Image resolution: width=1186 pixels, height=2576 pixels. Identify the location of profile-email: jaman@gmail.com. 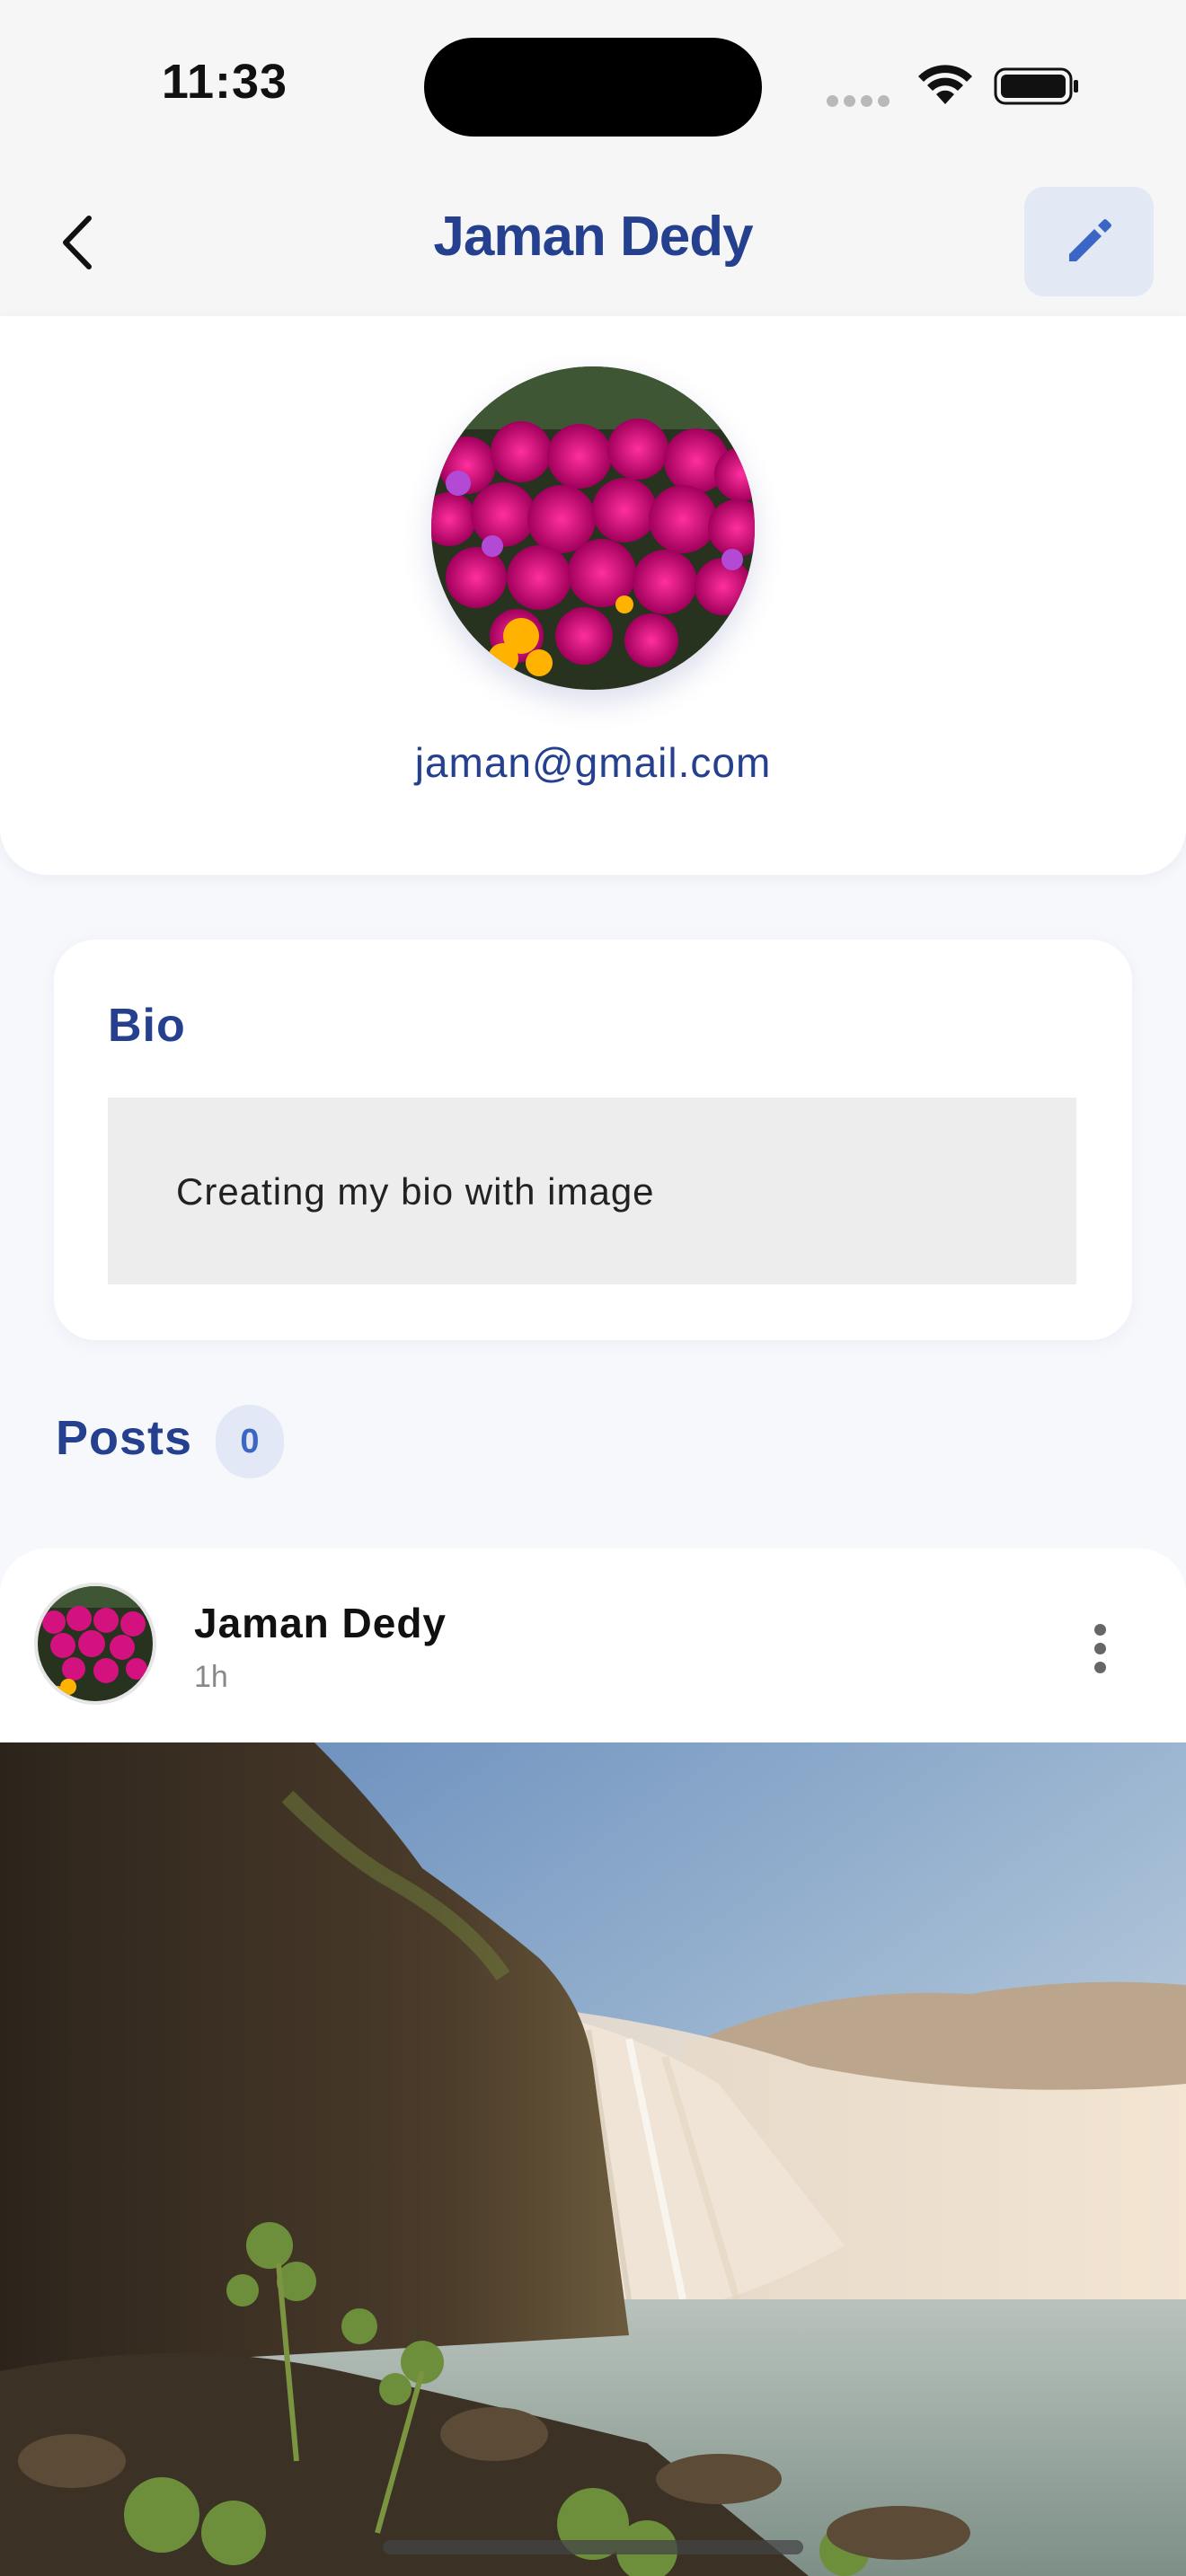
(593, 762).